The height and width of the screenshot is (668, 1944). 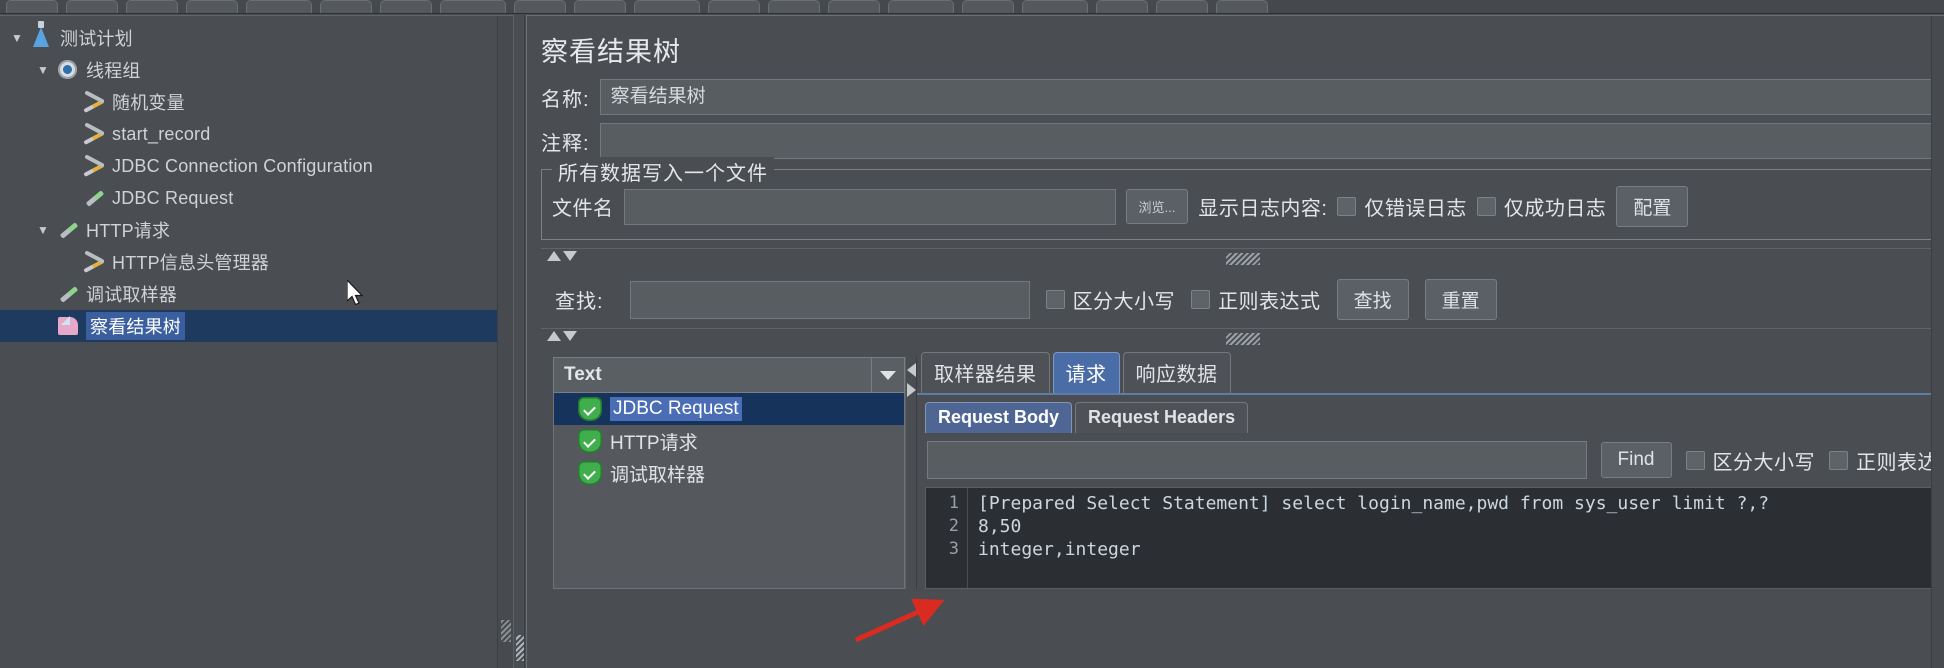 I want to click on tree-node-9: 察看结果树, so click(x=248, y=326).